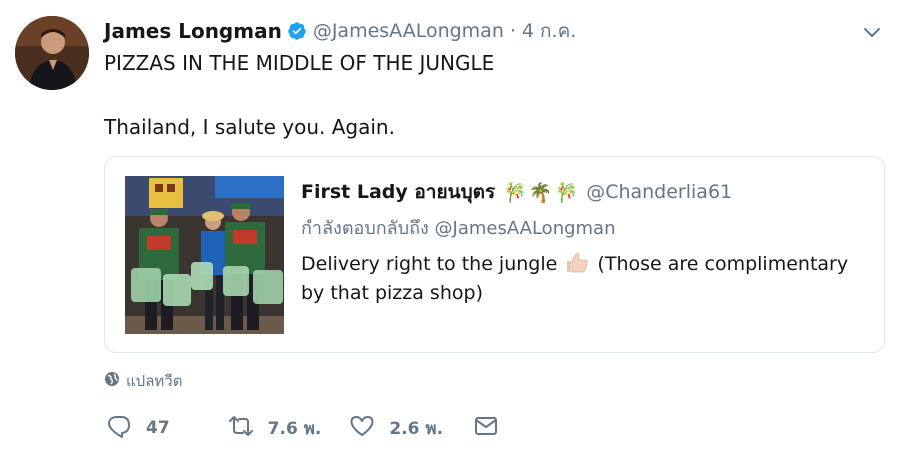 This screenshot has width=900, height=455. Describe the element at coordinates (193, 31) in the screenshot. I see `author-name: James Longman` at that location.